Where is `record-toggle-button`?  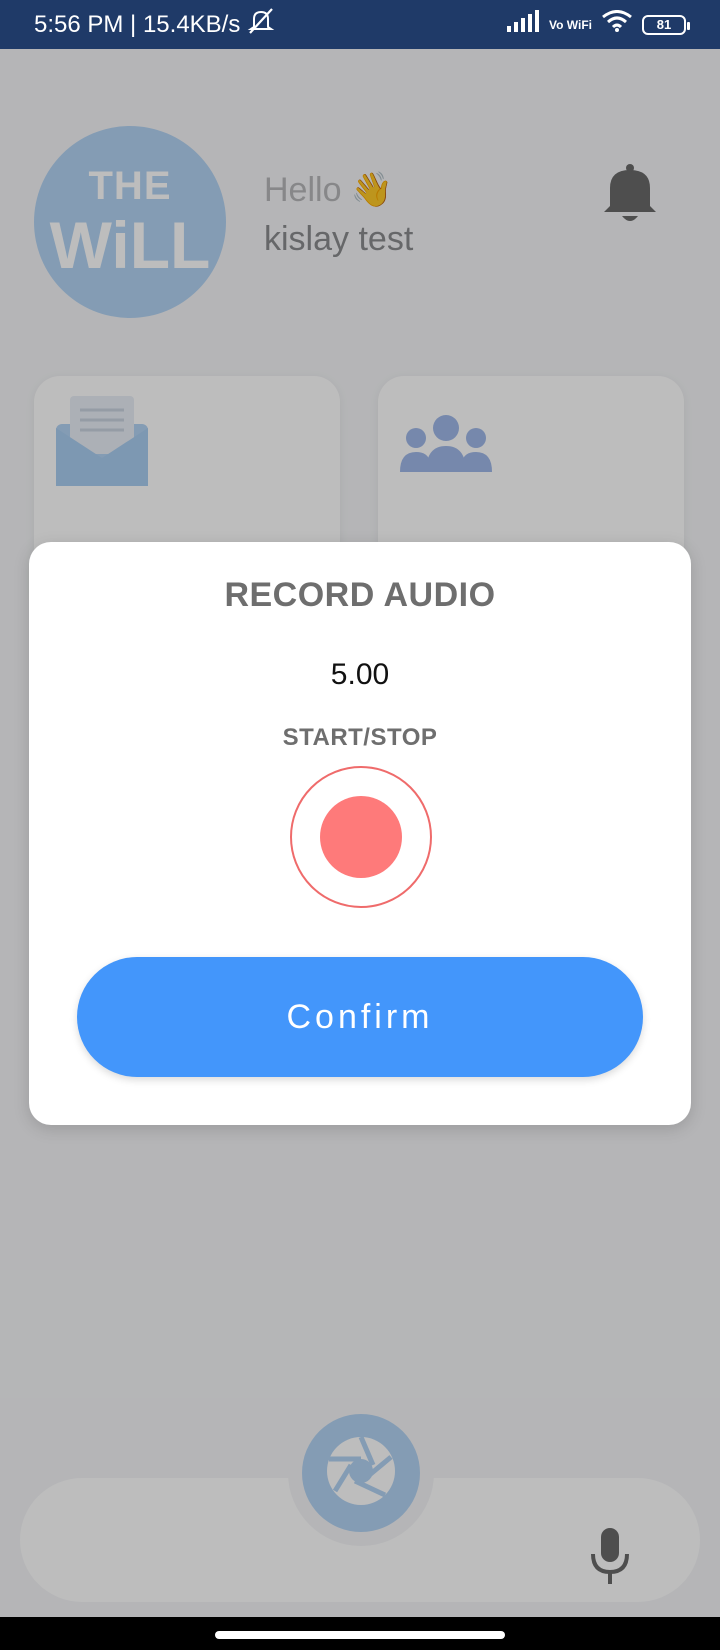
record-toggle-button is located at coordinates (361, 837).